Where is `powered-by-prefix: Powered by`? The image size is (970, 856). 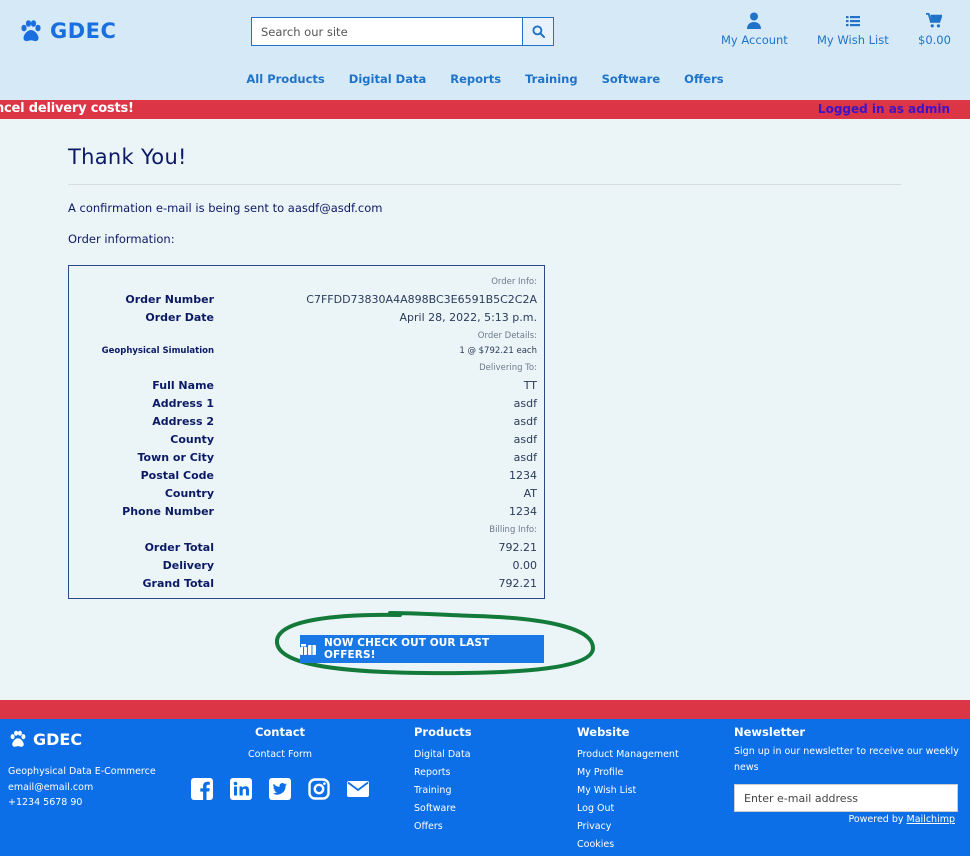
powered-by-prefix: Powered by is located at coordinates (877, 819).